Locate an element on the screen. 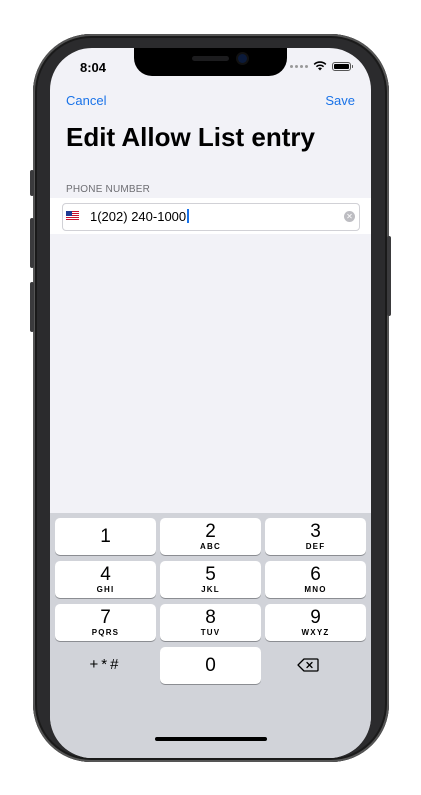 This screenshot has height=795, width=421. key-9: 9 WXYZ is located at coordinates (315, 622).